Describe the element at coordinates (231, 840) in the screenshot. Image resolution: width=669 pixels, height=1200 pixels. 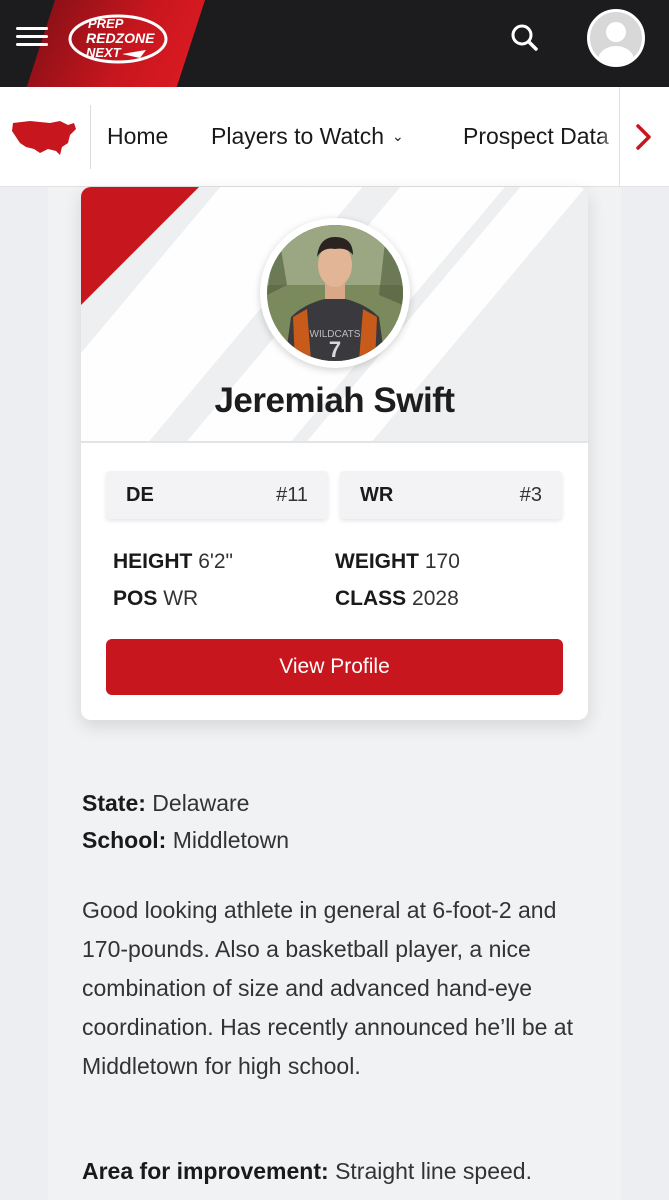
I see `info-value: Middletown` at that location.